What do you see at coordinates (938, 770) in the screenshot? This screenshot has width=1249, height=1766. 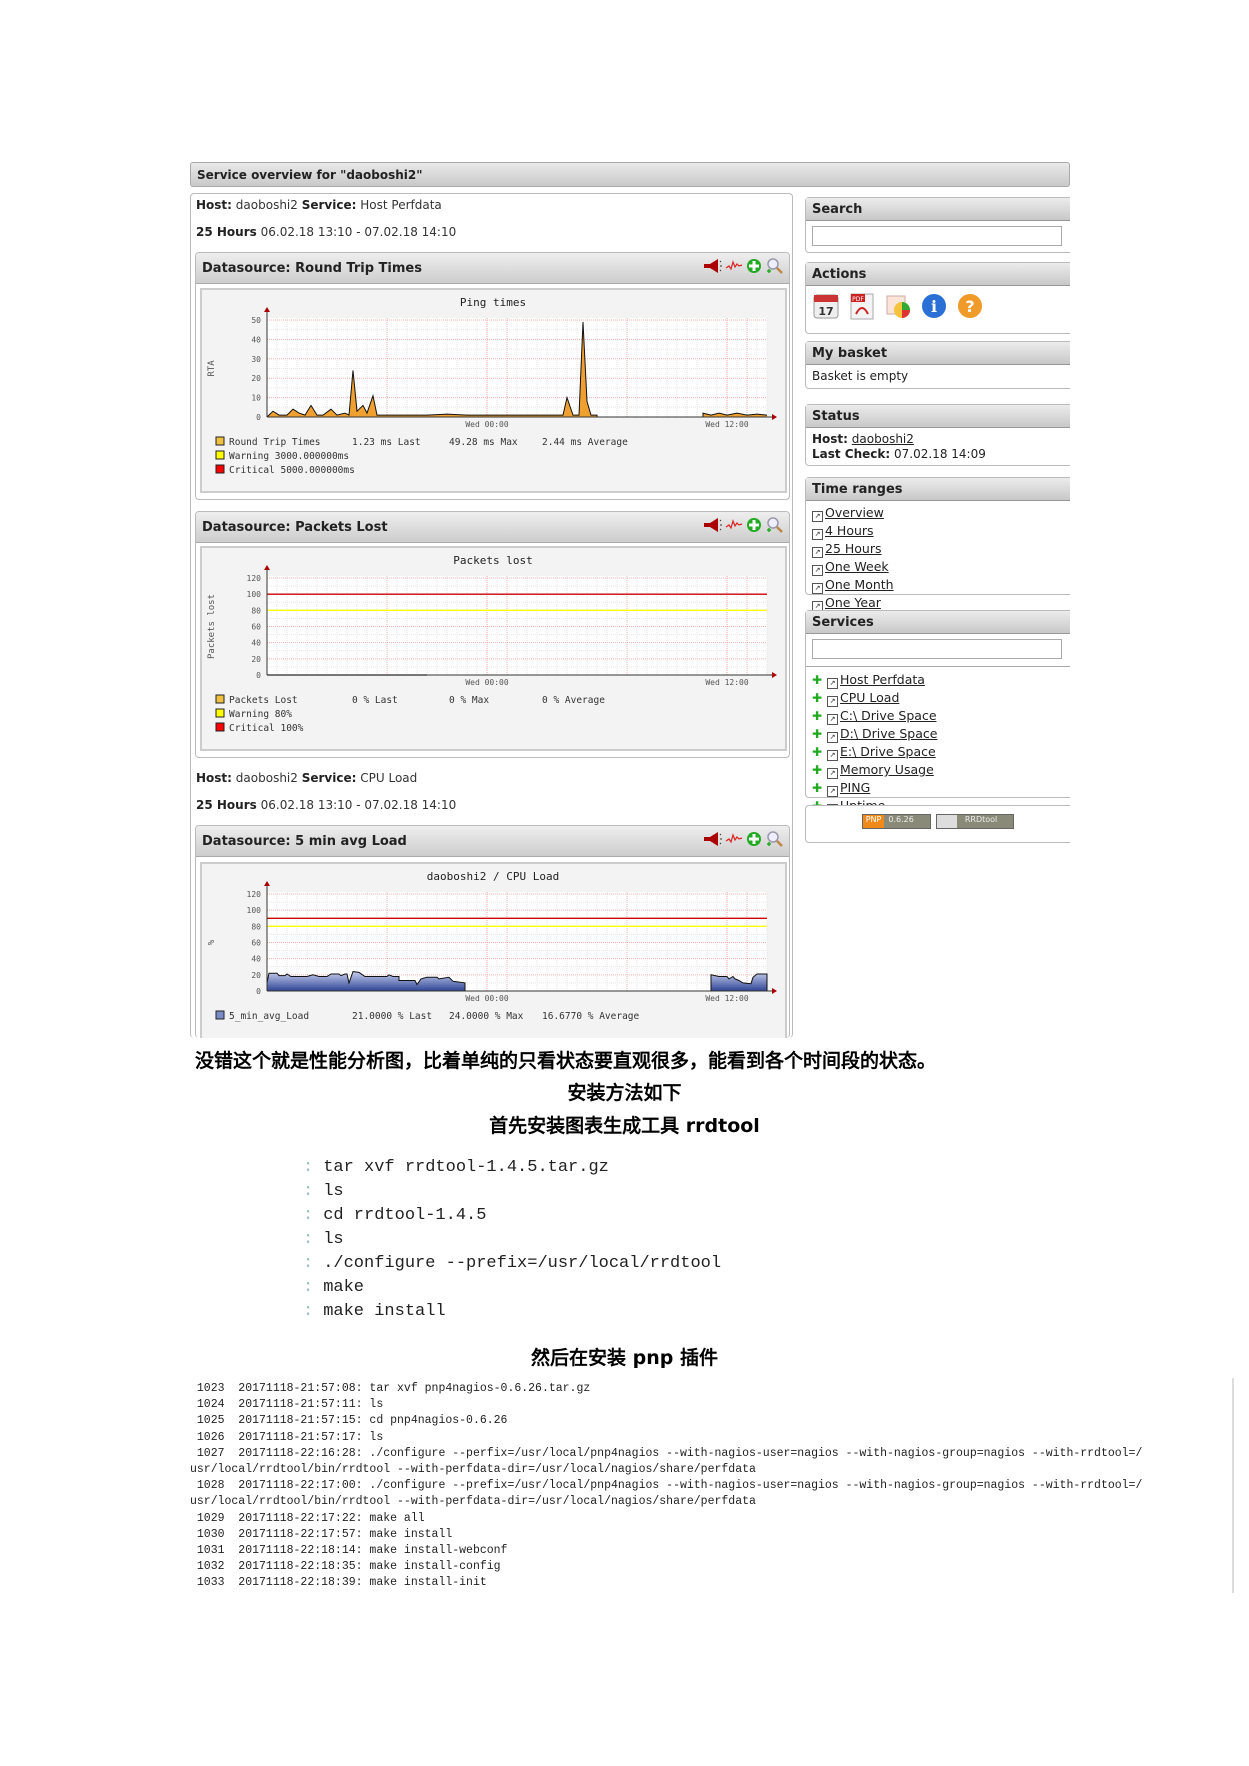 I see `service-item: ✚ ↗ Memory Usage` at bounding box center [938, 770].